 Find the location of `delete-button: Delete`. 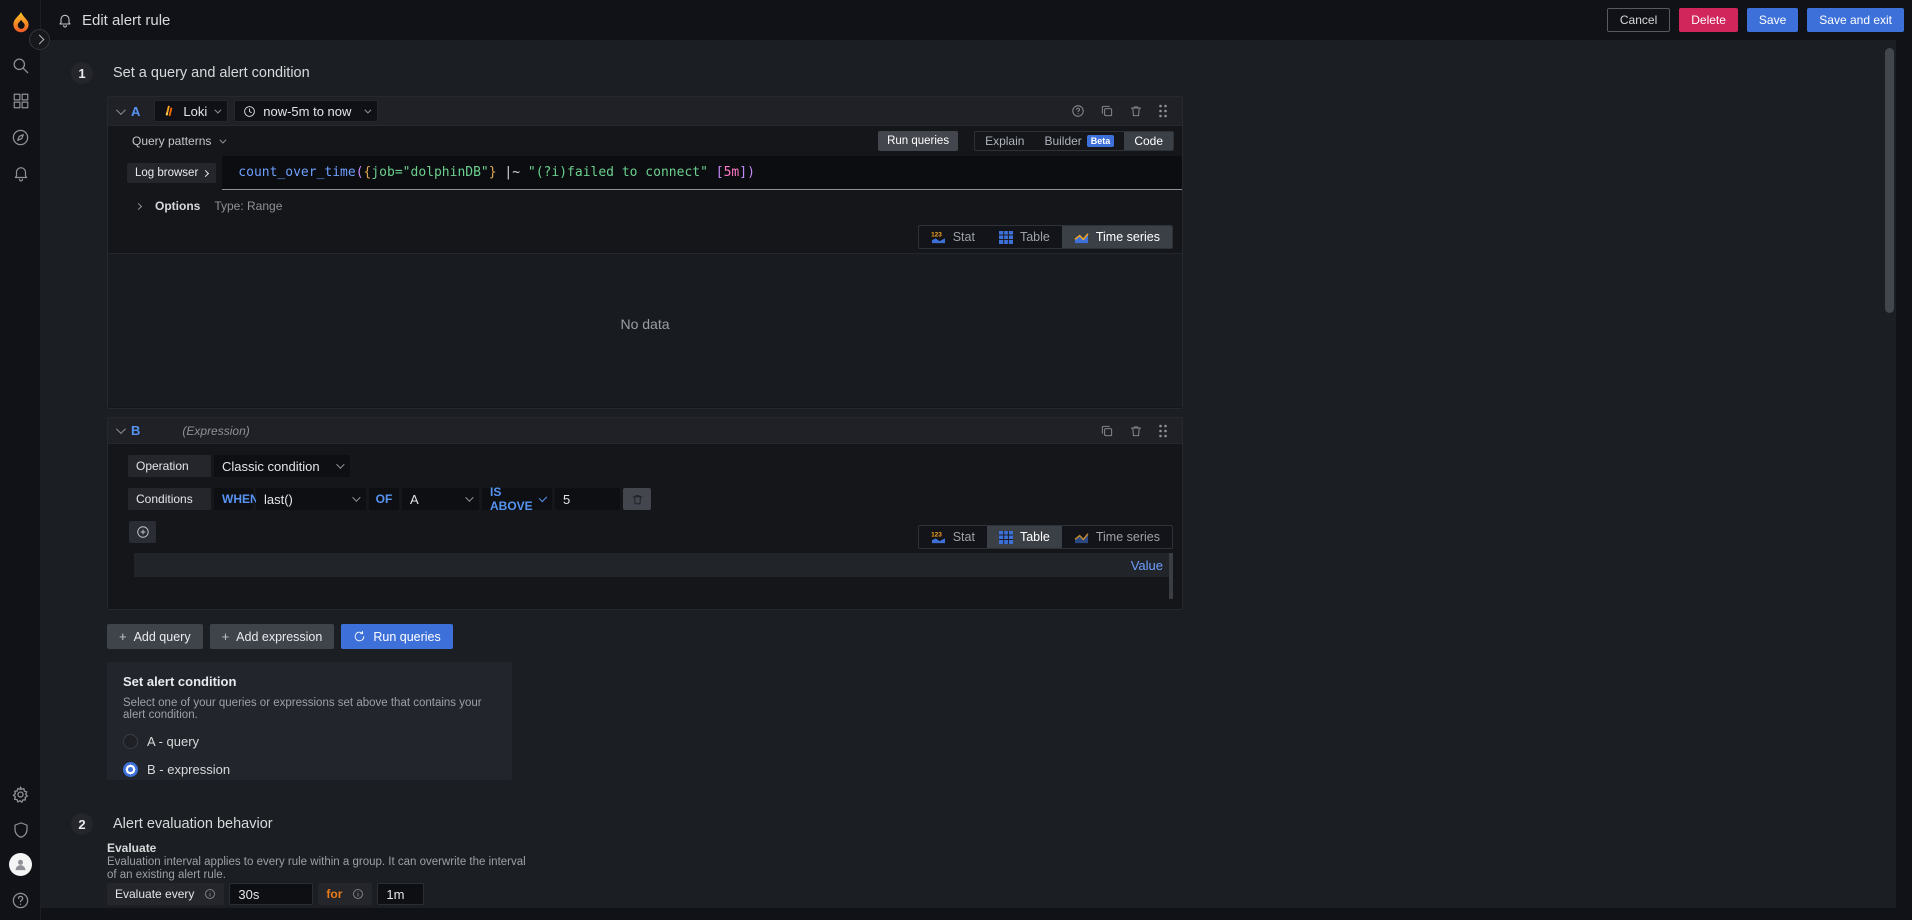

delete-button: Delete is located at coordinates (1708, 20).